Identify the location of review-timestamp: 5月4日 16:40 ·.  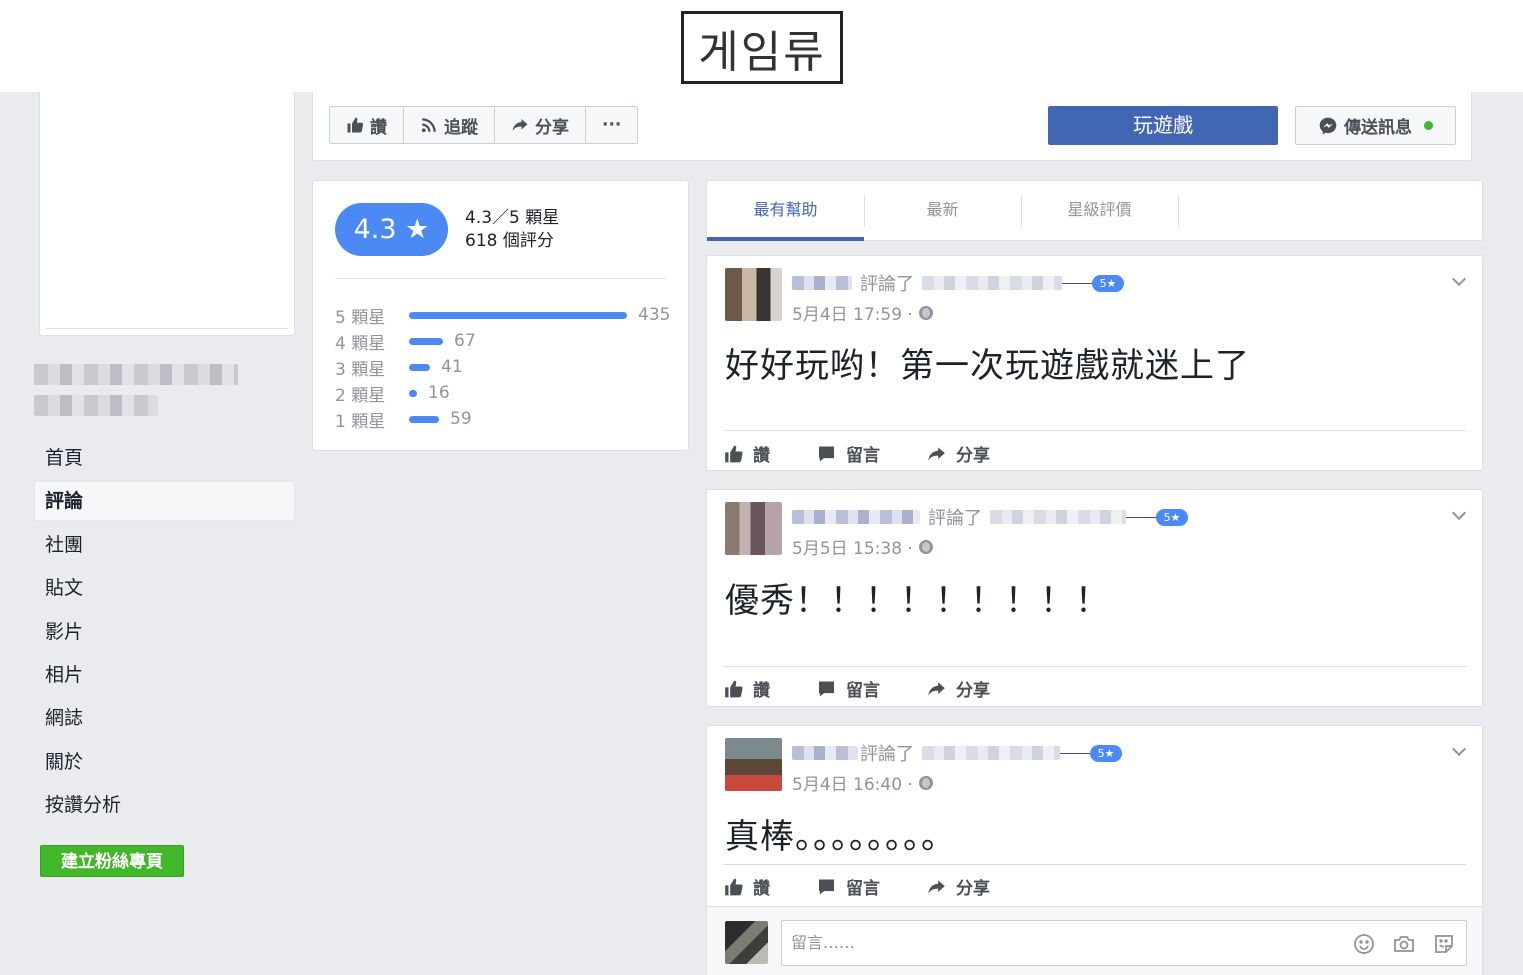
(862, 782).